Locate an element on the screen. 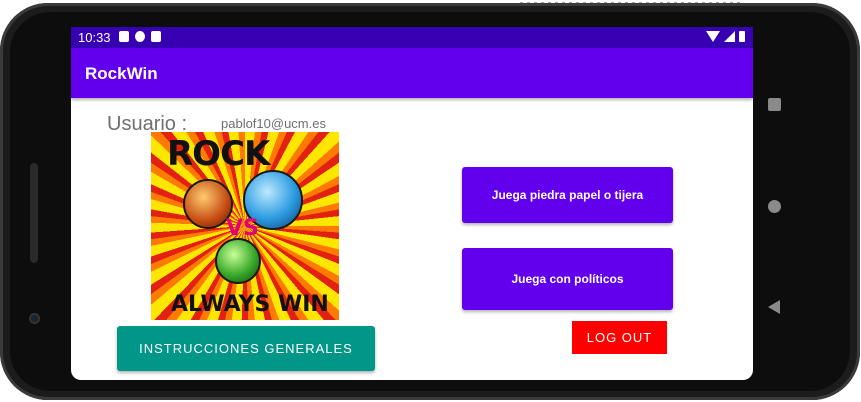 The height and width of the screenshot is (402, 861). sd-card-icon is located at coordinates (156, 36).